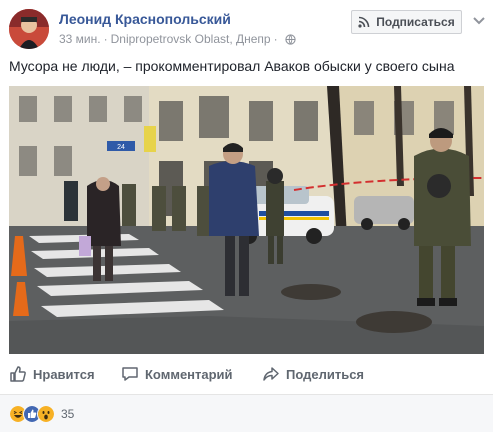 The image size is (493, 432). I want to click on comment-button: Комментарий, so click(177, 374).